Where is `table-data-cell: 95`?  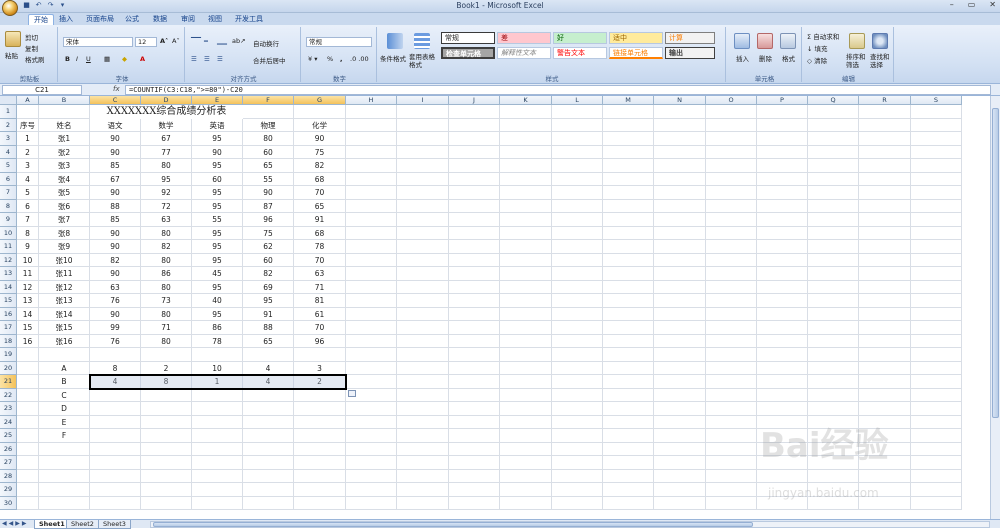 table-data-cell: 95 is located at coordinates (217, 247).